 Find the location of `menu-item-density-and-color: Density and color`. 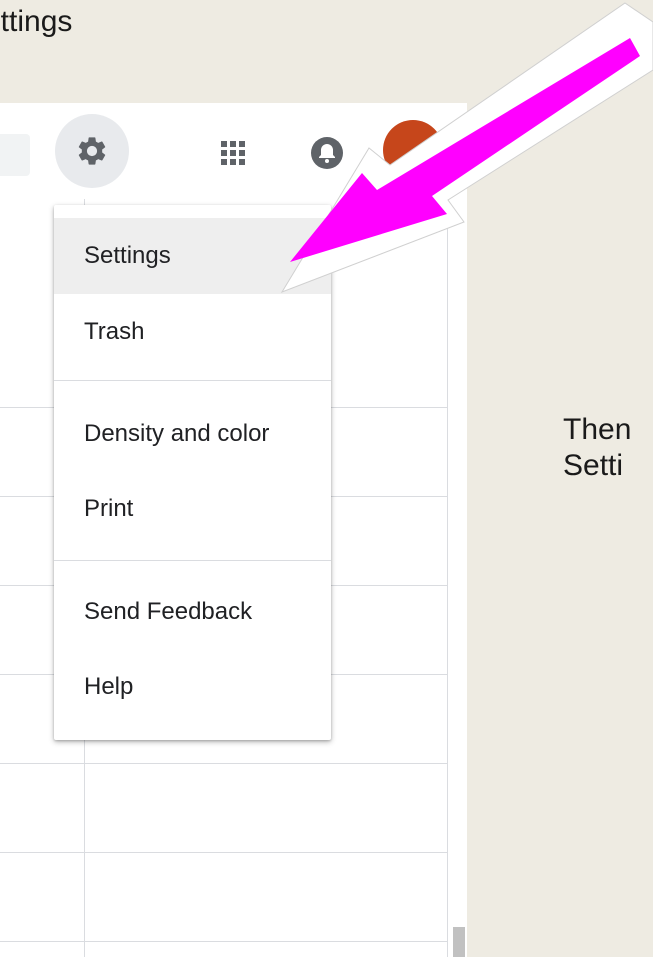

menu-item-density-and-color: Density and color is located at coordinates (192, 434).